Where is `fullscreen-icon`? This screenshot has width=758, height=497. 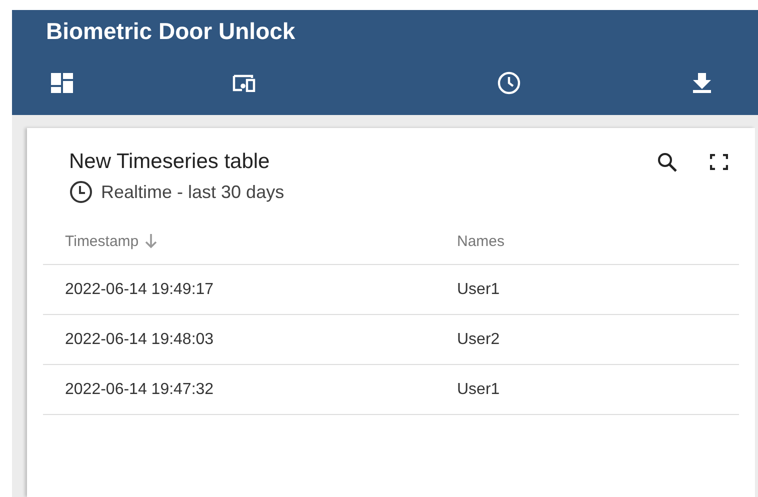
fullscreen-icon is located at coordinates (719, 162).